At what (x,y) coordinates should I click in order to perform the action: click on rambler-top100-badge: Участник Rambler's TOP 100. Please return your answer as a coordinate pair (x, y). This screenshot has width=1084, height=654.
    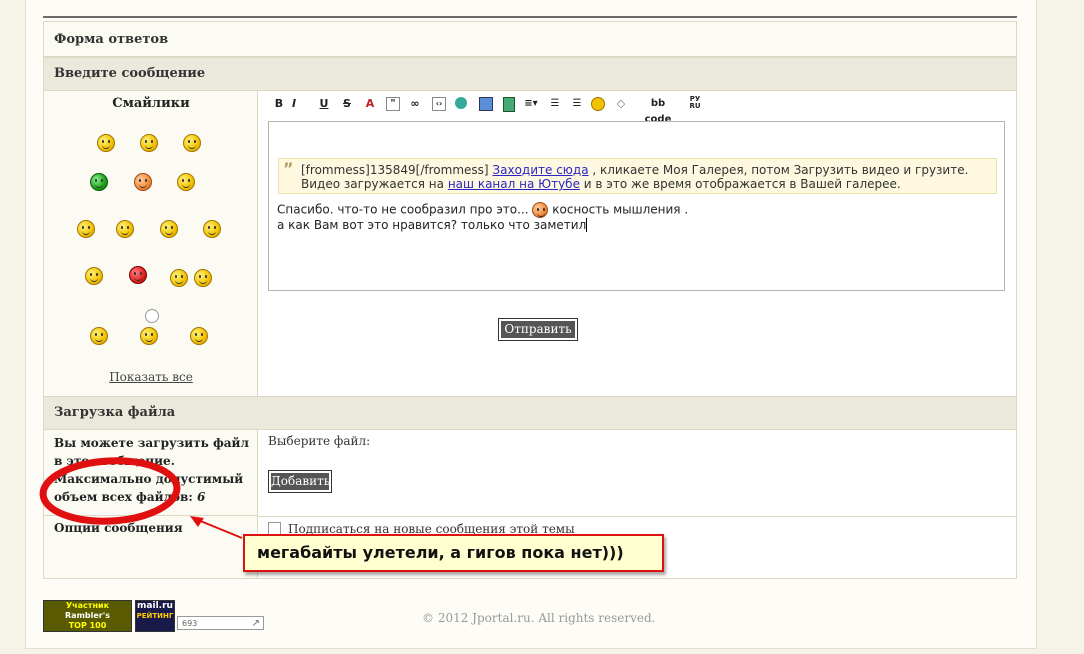
    Looking at the image, I should click on (87, 616).